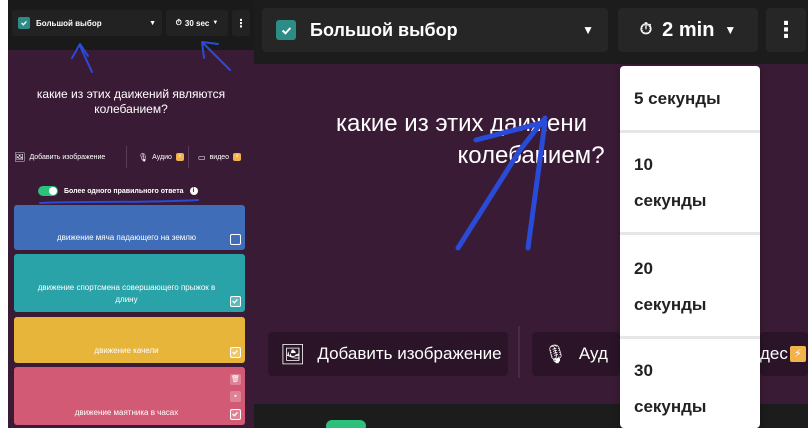  I want to click on add-audio-label: Аудио, so click(162, 157).